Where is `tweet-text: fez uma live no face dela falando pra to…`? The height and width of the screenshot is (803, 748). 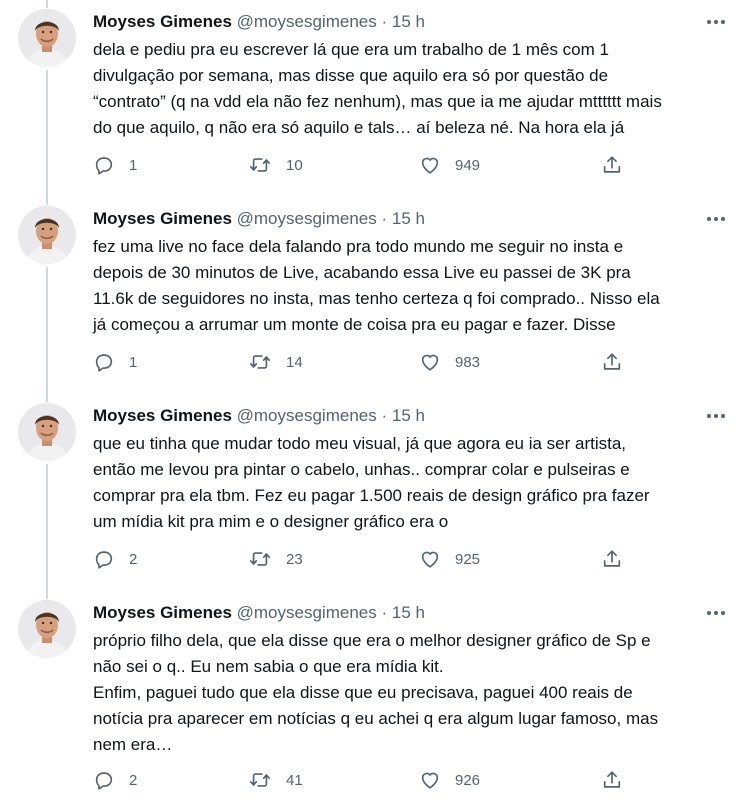
tweet-text: fez uma live no face dela falando pra to… is located at coordinates (413, 286).